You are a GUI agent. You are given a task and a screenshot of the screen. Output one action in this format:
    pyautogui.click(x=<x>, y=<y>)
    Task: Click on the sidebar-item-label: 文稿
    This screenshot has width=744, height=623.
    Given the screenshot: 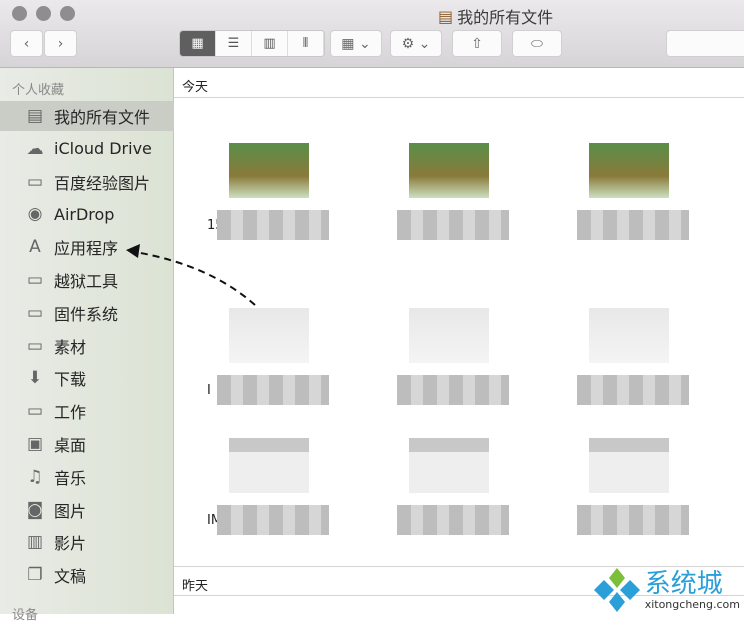 What is the action you would take?
    pyautogui.click(x=70, y=577)
    